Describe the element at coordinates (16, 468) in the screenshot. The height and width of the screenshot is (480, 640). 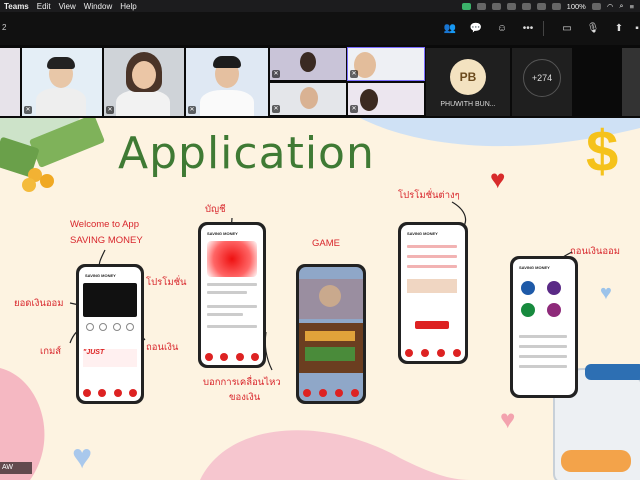
I see `presenter-label: AW` at that location.